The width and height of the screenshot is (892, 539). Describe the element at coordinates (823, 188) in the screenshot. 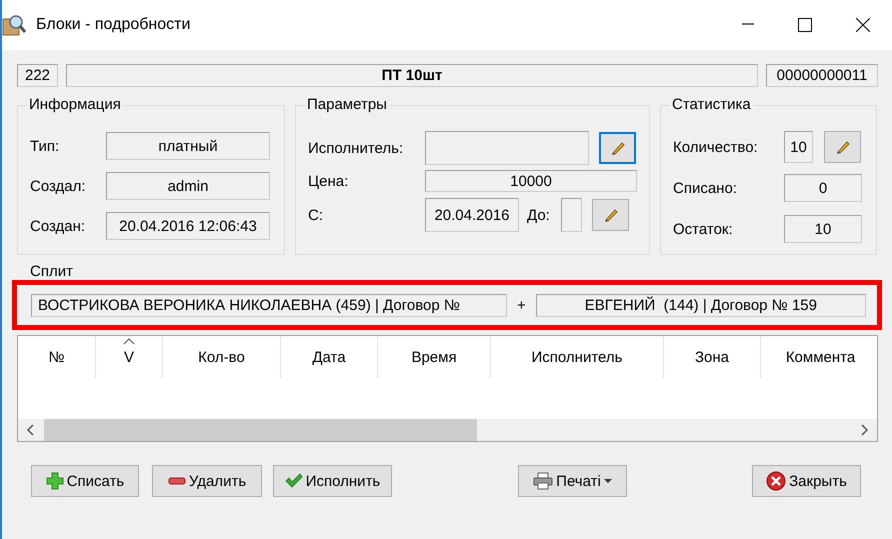

I see `count-field: 0` at that location.